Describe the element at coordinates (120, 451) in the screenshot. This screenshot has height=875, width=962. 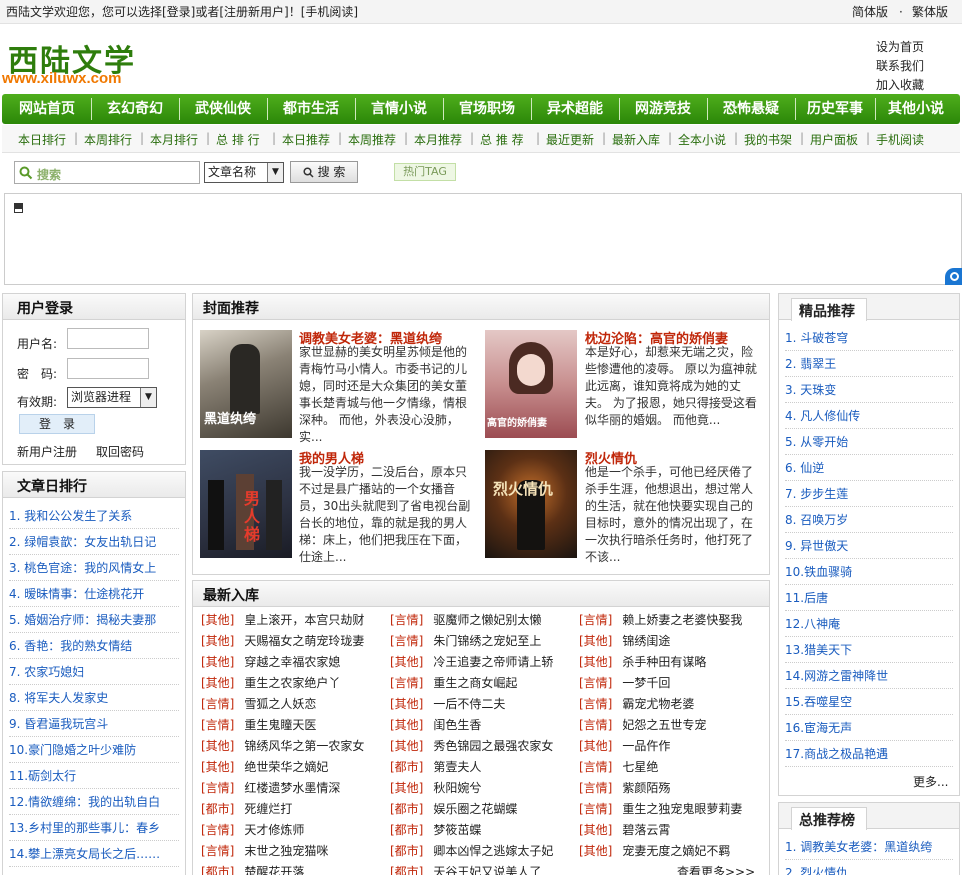
I see `recover-password-link: 取回密码` at that location.